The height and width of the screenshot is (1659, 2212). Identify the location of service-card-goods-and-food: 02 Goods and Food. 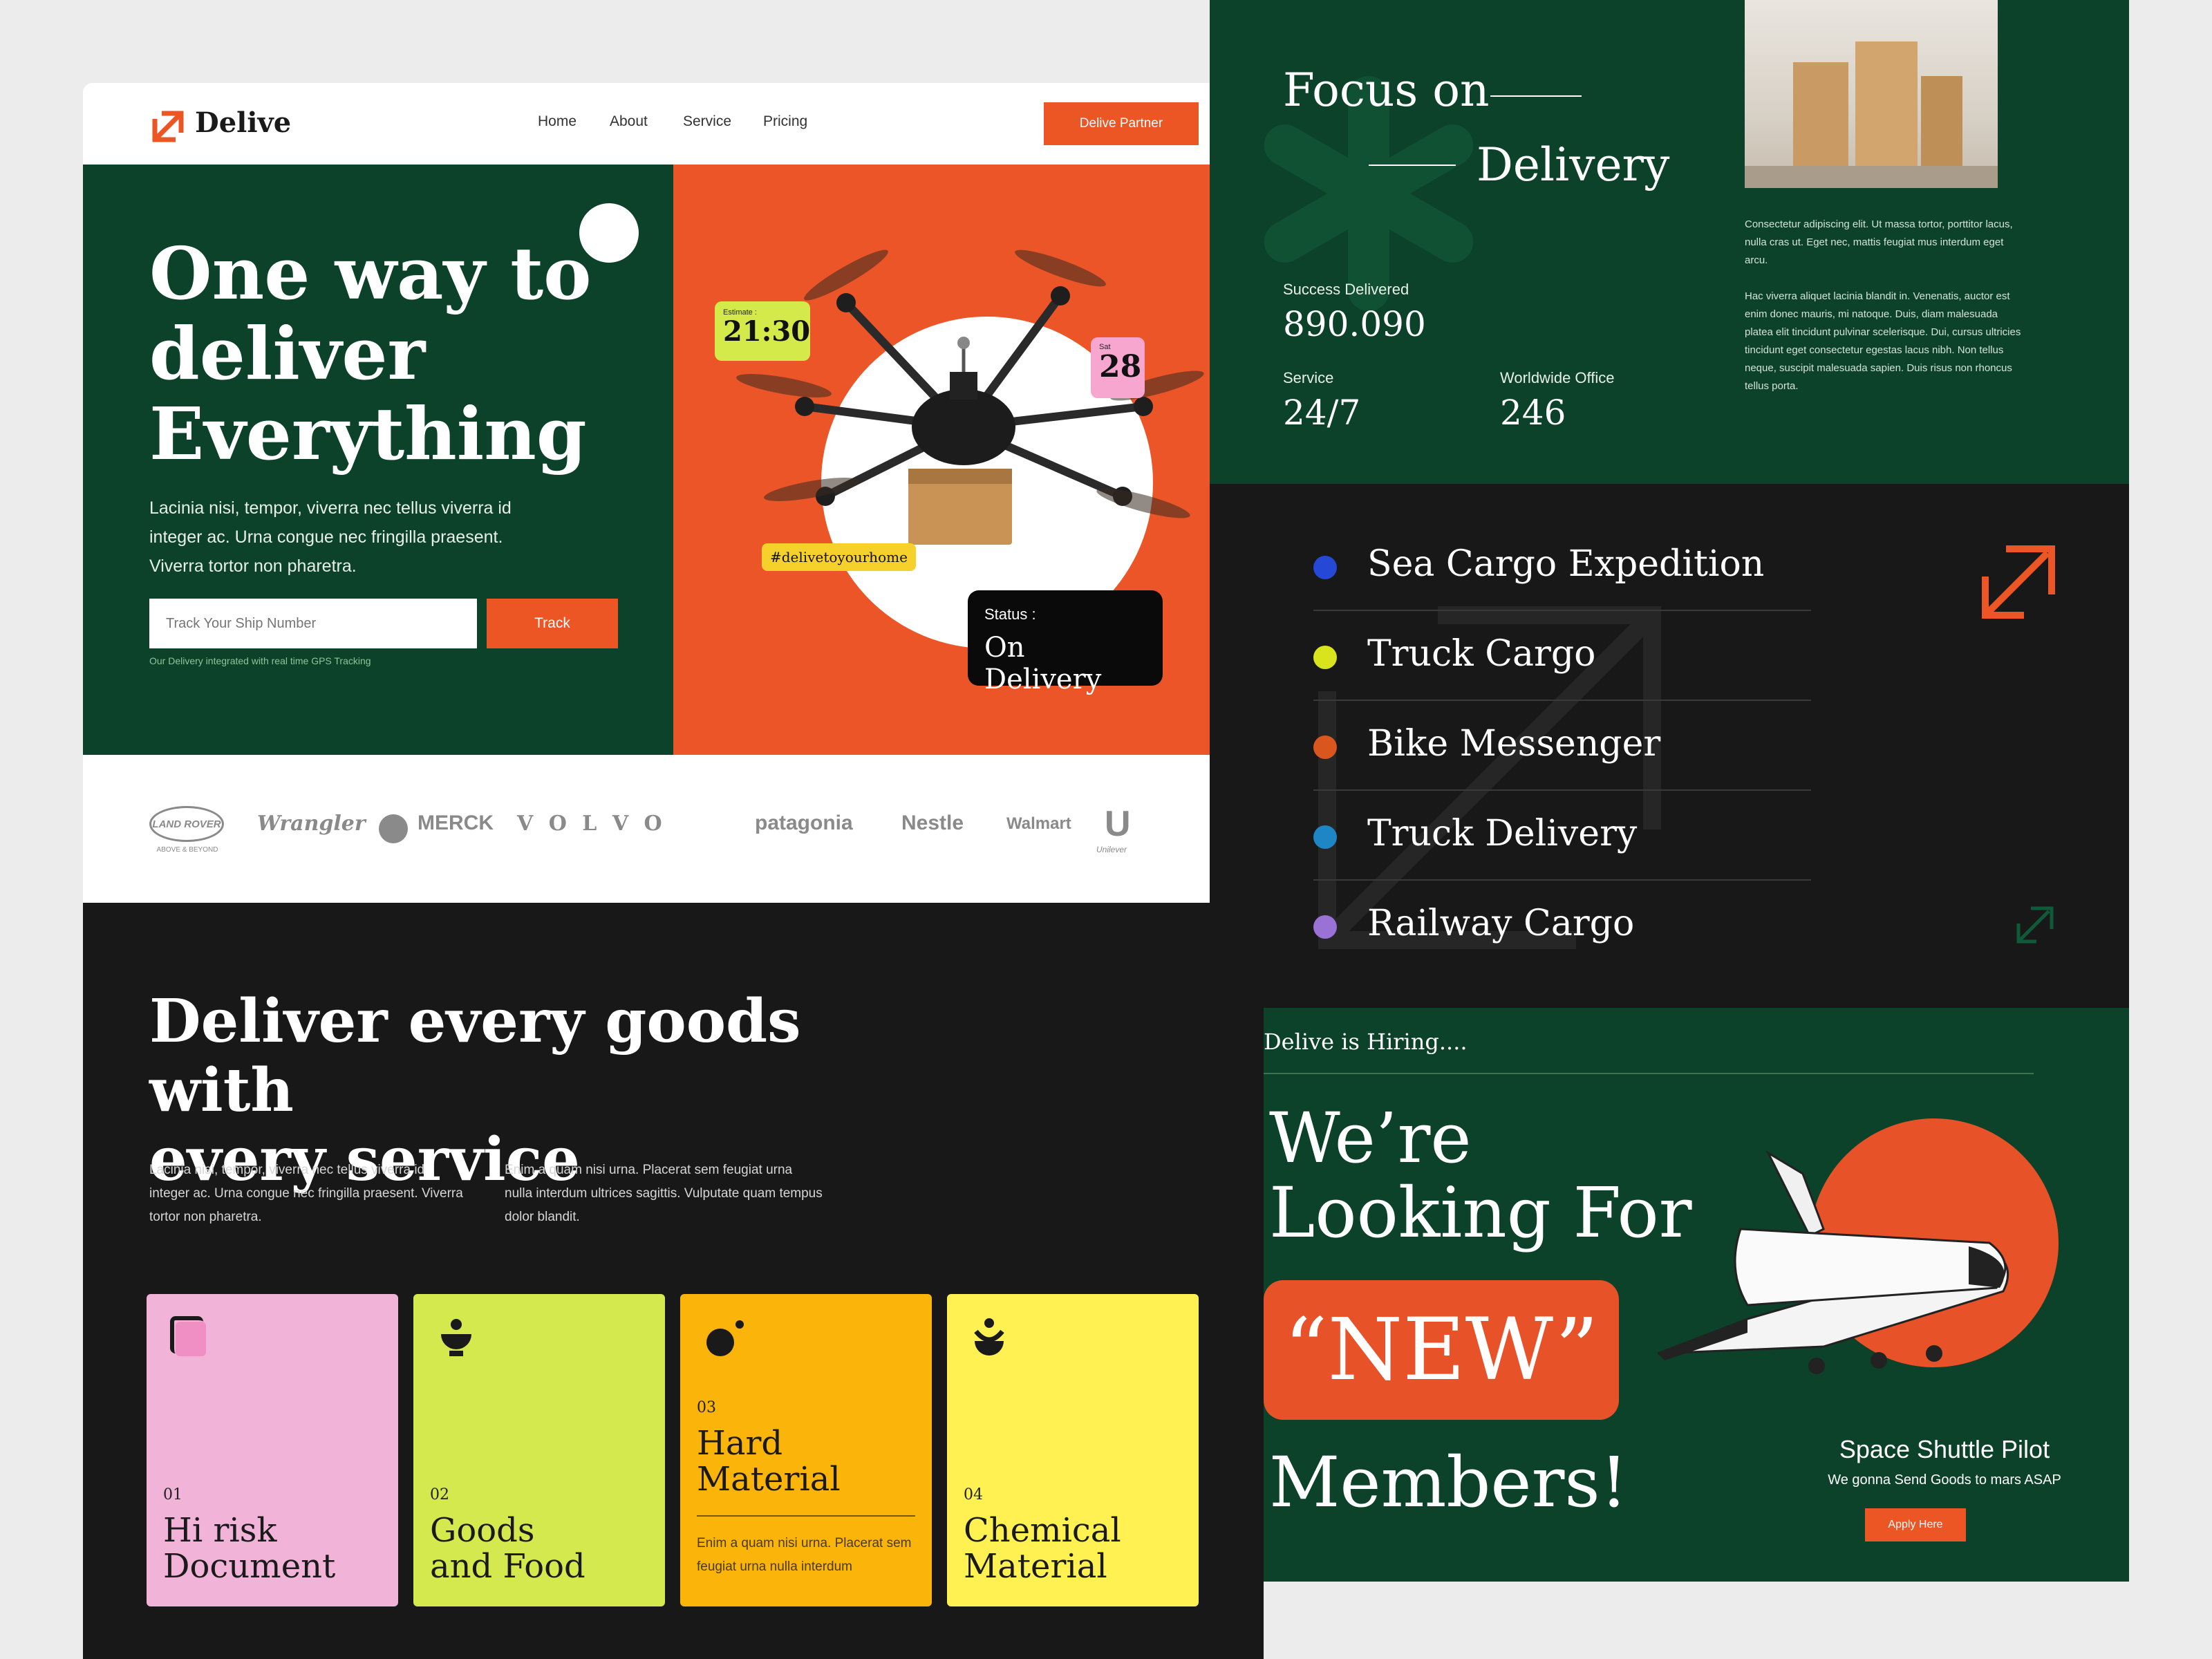
(539, 1450).